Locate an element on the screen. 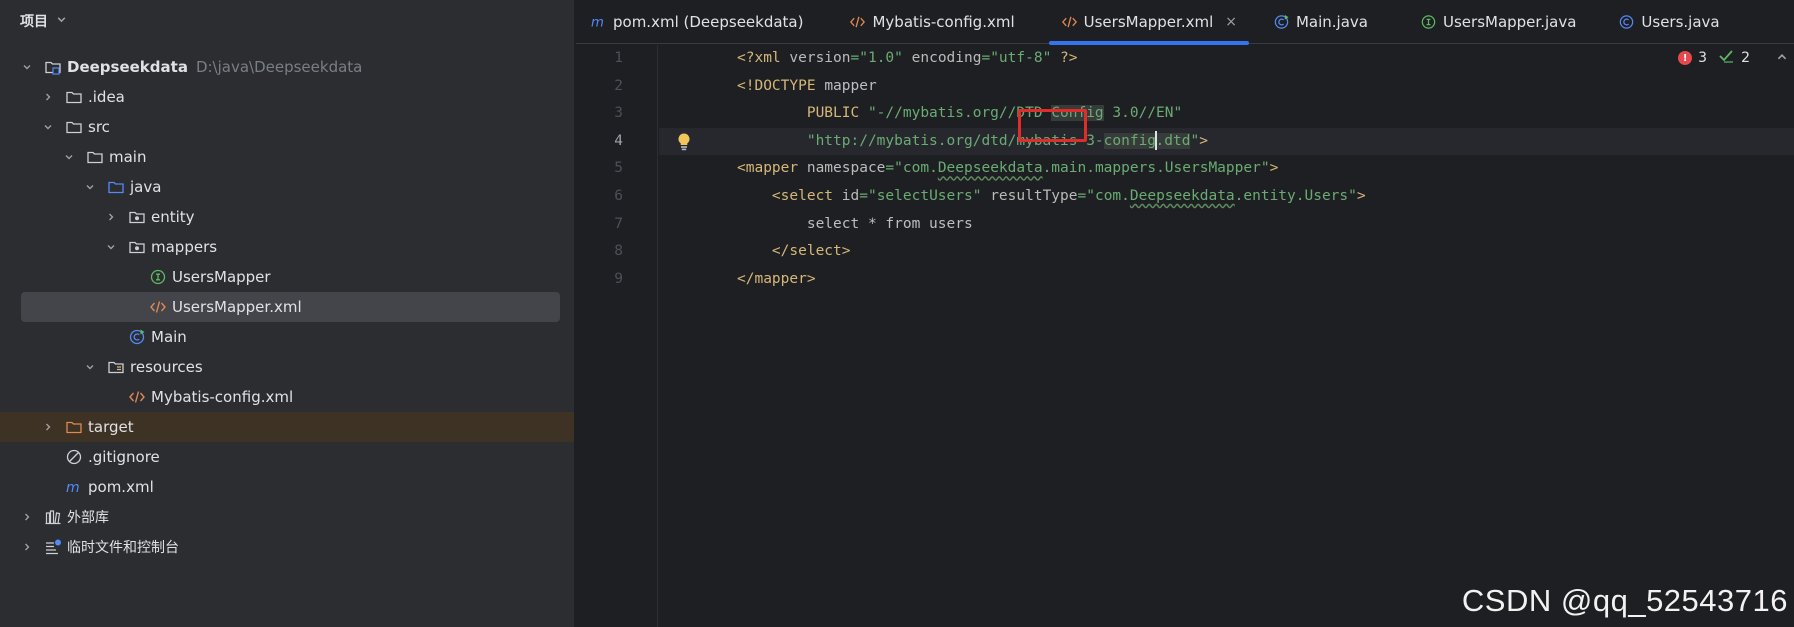 Image resolution: width=1794 pixels, height=627 pixels. tree-node-label: 临时文件和控制台 is located at coordinates (123, 548).